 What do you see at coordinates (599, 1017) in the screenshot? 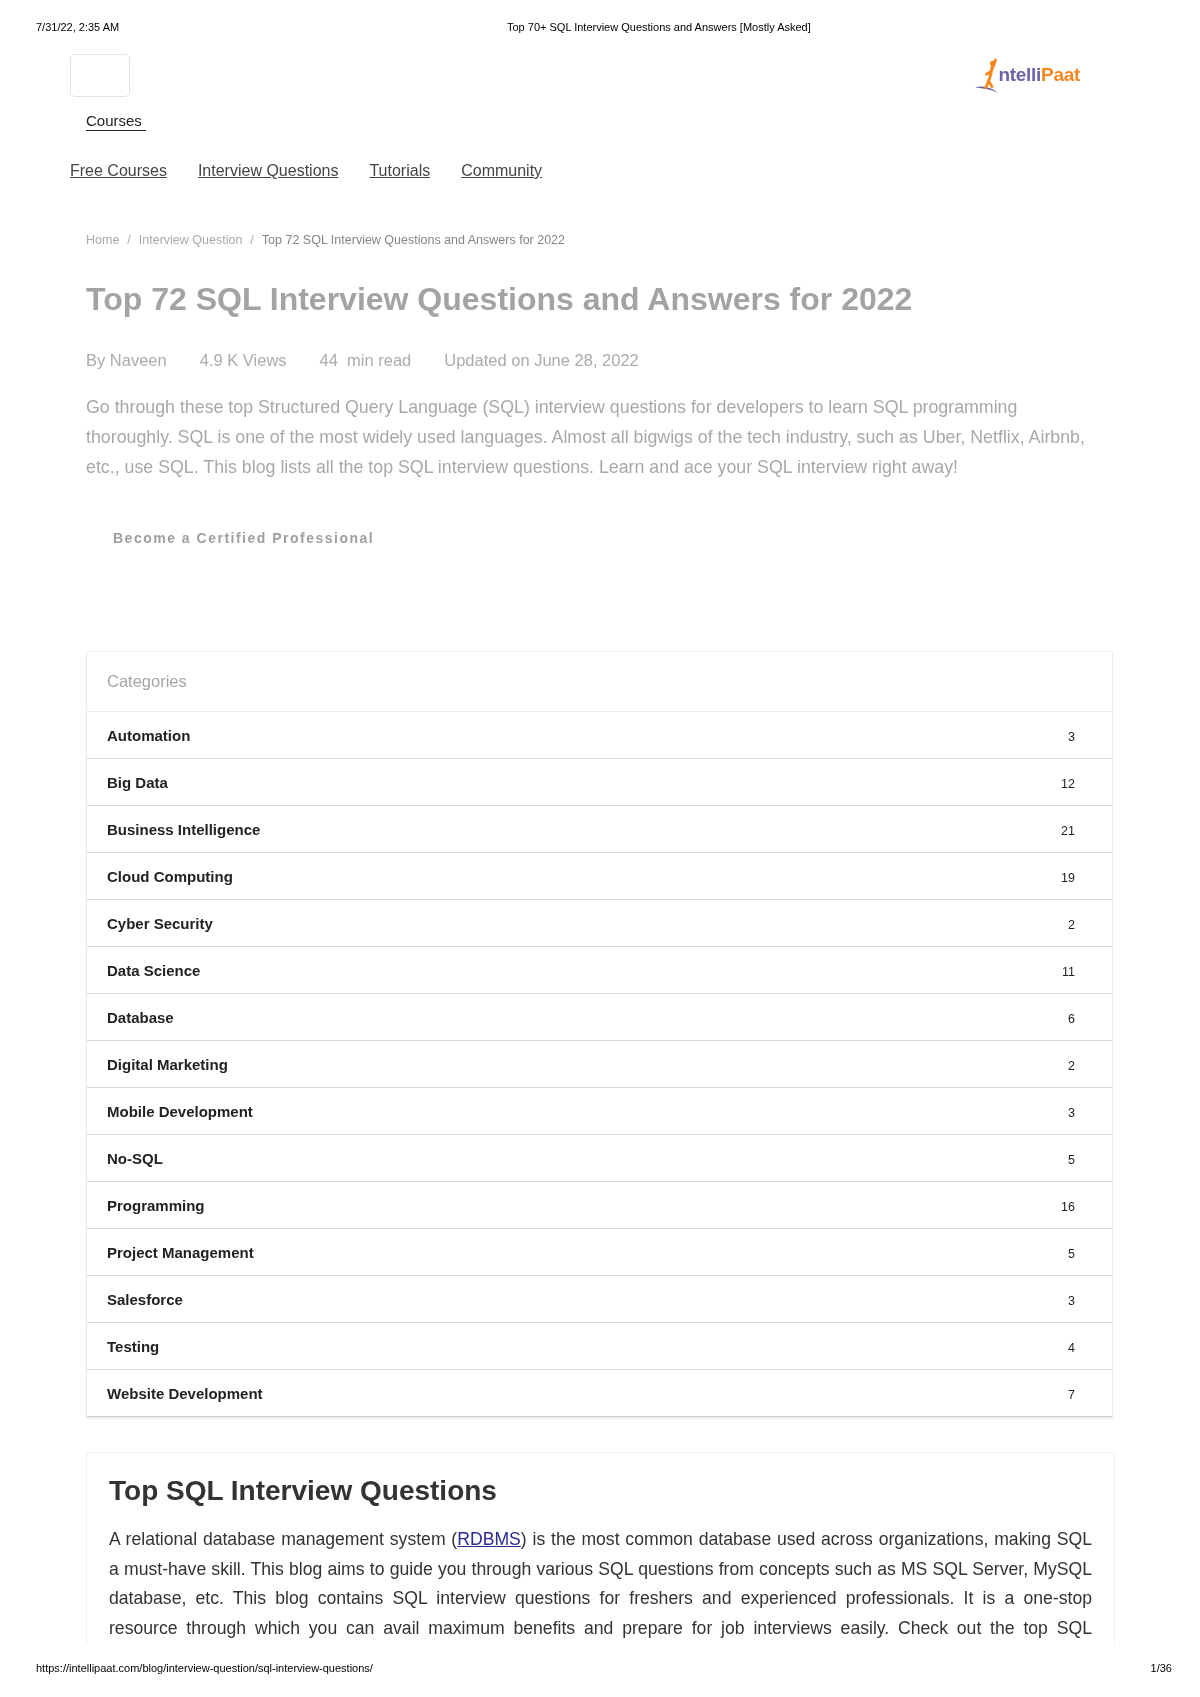
I see `category-item: Database 6` at bounding box center [599, 1017].